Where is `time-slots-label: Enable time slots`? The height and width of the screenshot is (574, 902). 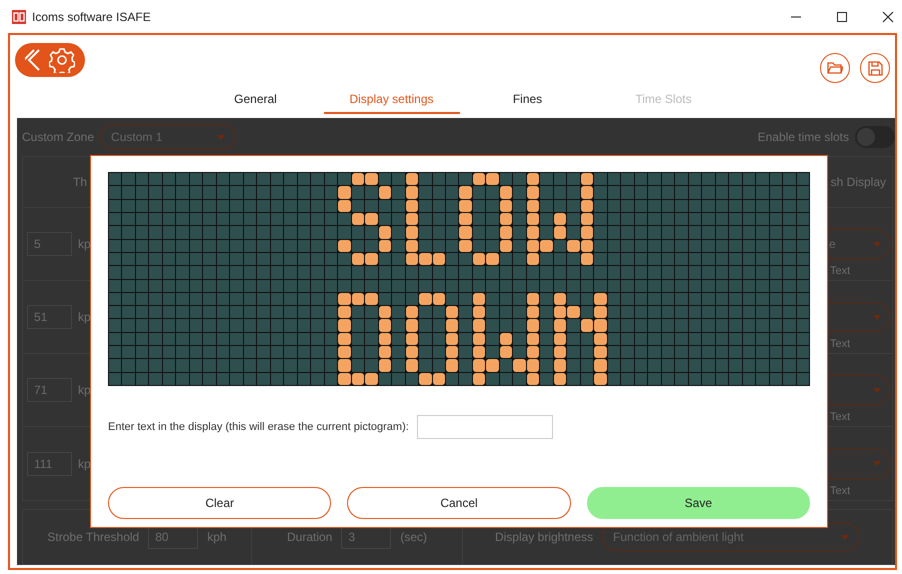
time-slots-label: Enable time slots is located at coordinates (803, 137).